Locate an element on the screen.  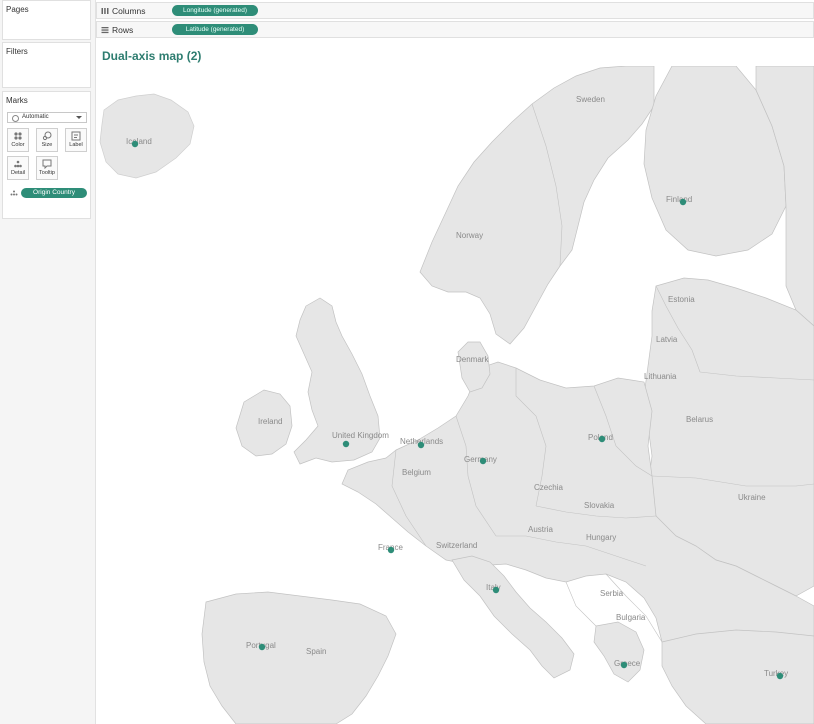
label-switzerland: Switzerland is located at coordinates (456, 545).